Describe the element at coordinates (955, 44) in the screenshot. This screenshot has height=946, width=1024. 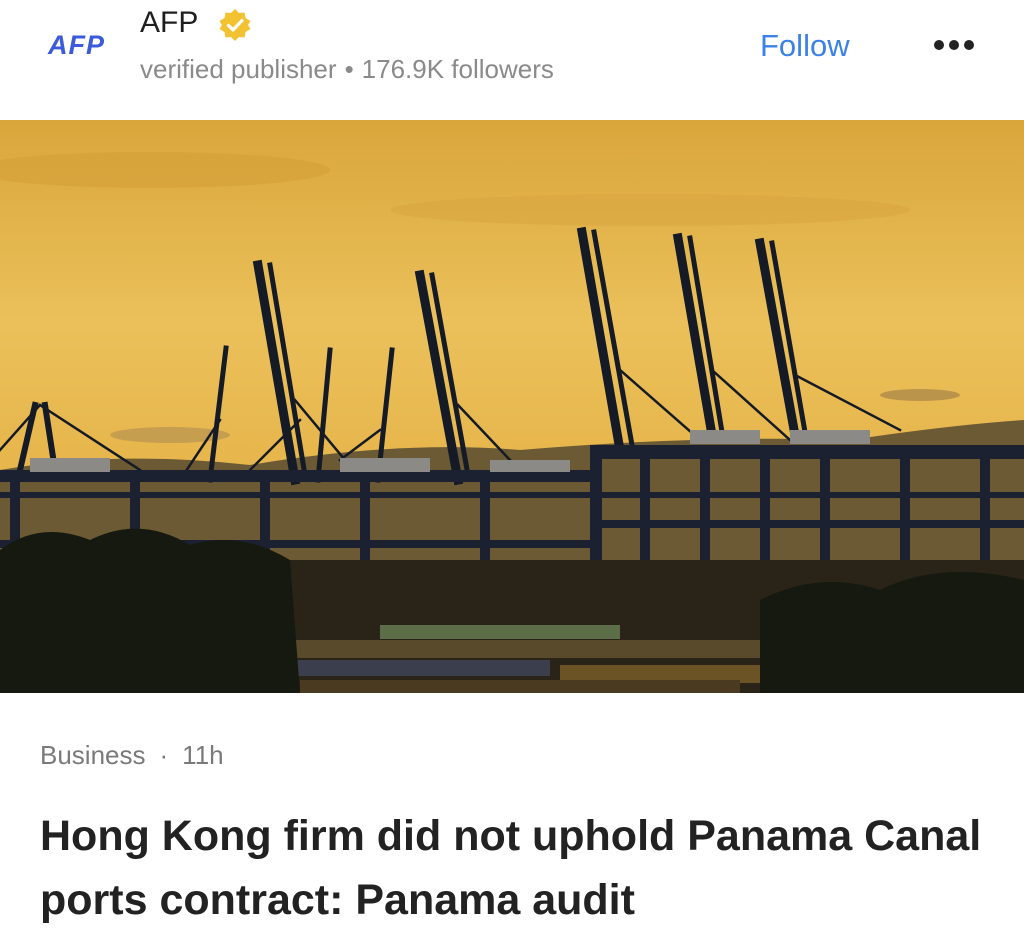
I see `more-options-icon` at that location.